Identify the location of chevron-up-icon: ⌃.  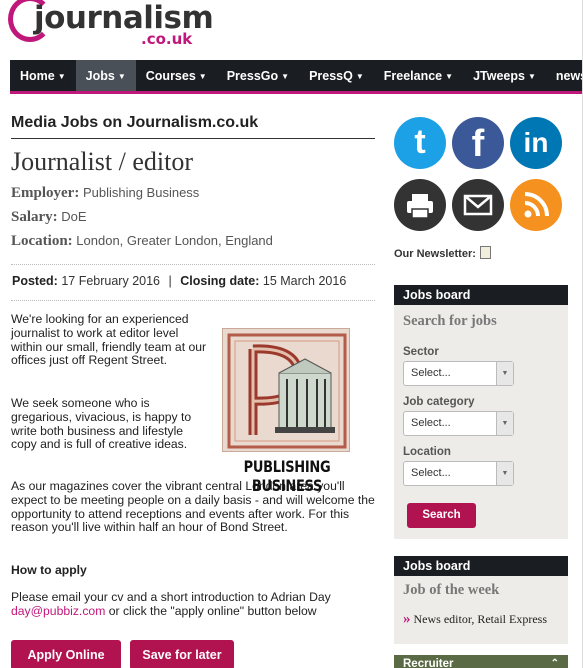
(554, 663).